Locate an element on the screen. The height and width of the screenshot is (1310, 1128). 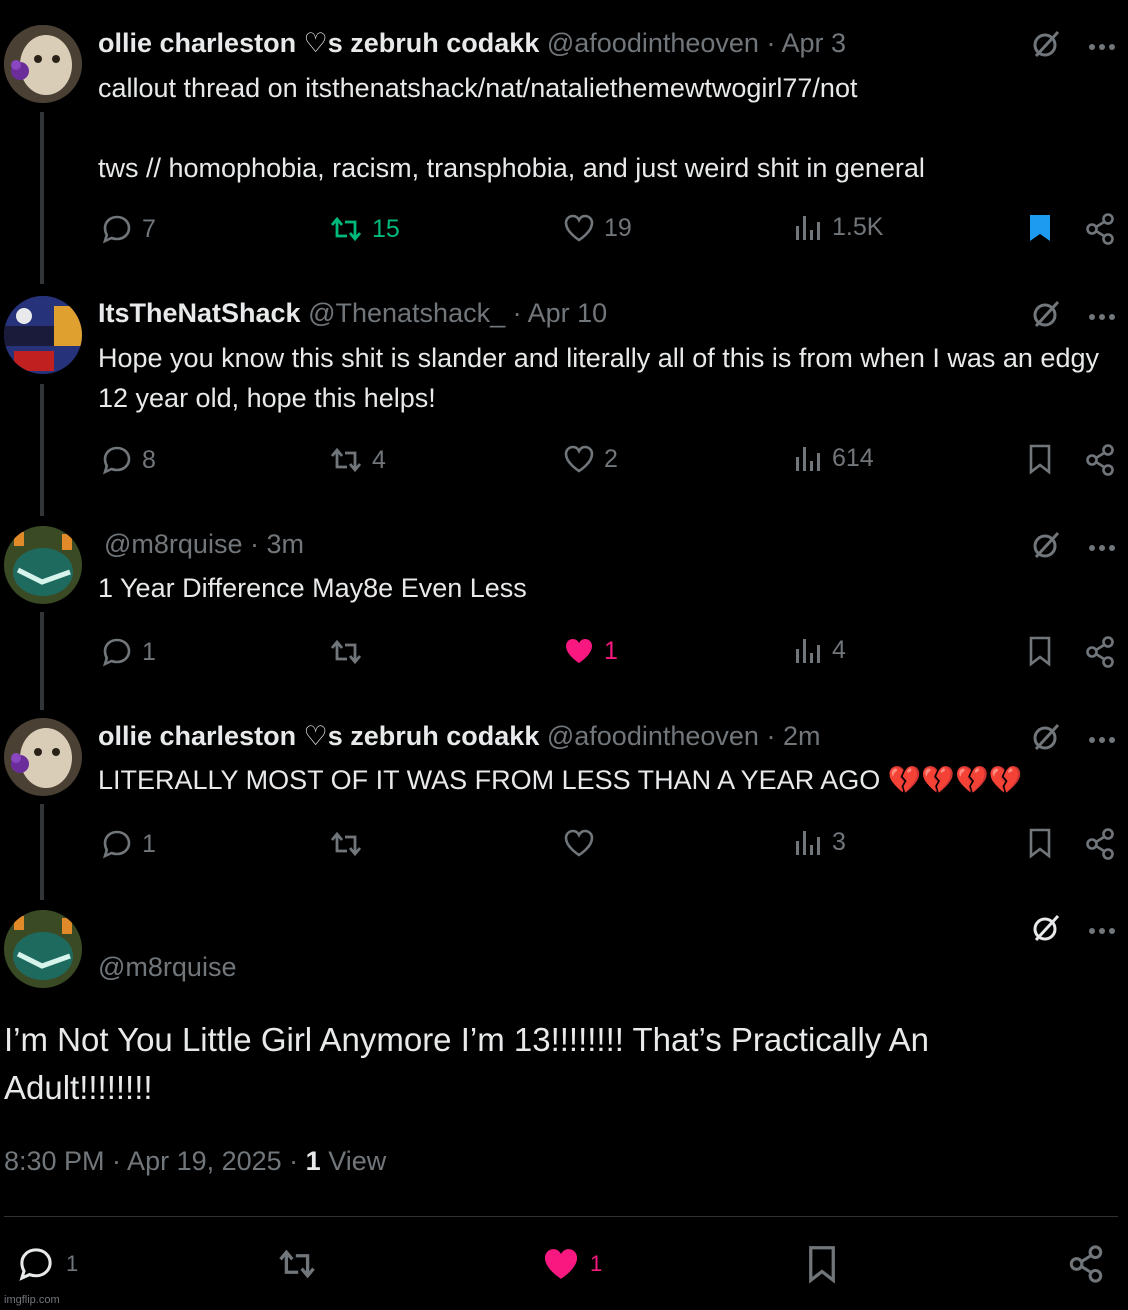
reply-count: 1 is located at coordinates (72, 1263).